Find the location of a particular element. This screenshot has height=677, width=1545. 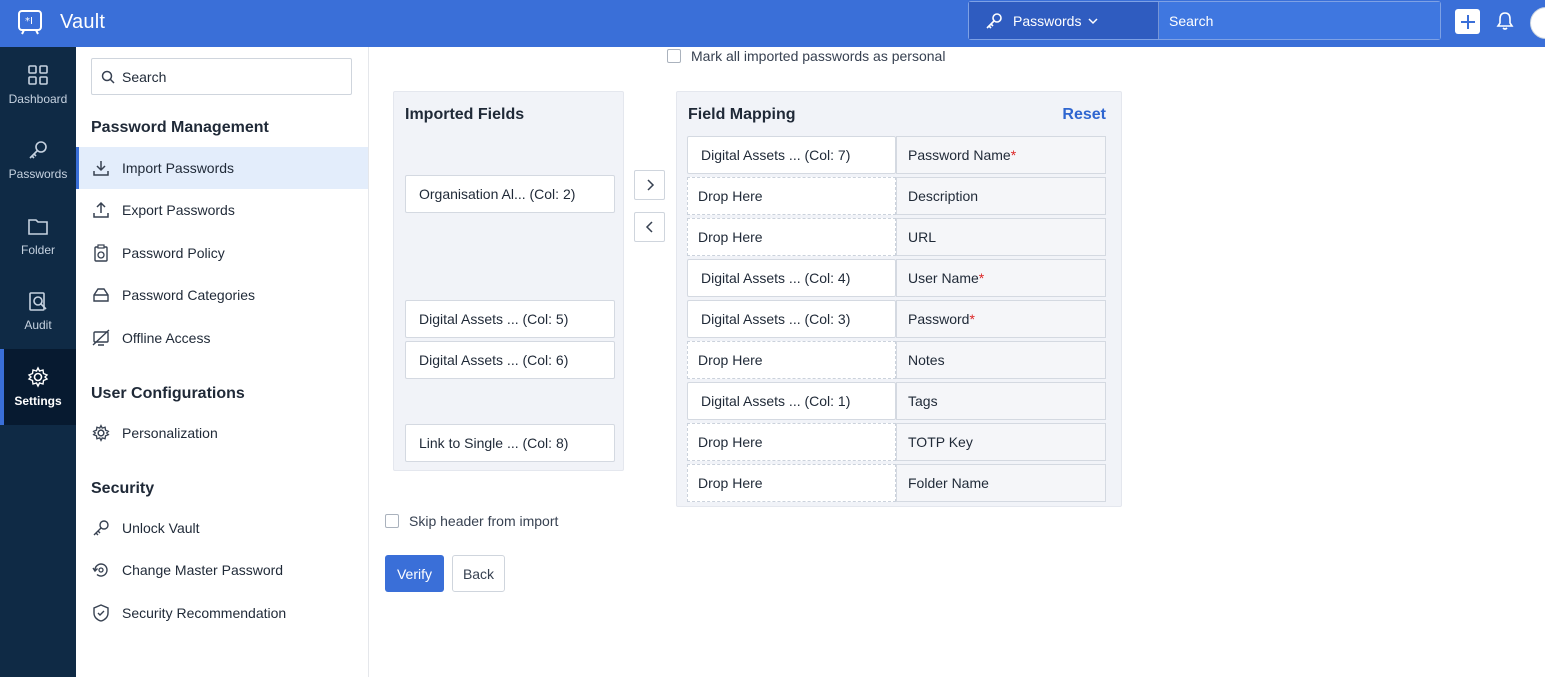

bell-icon is located at coordinates (1505, 21).